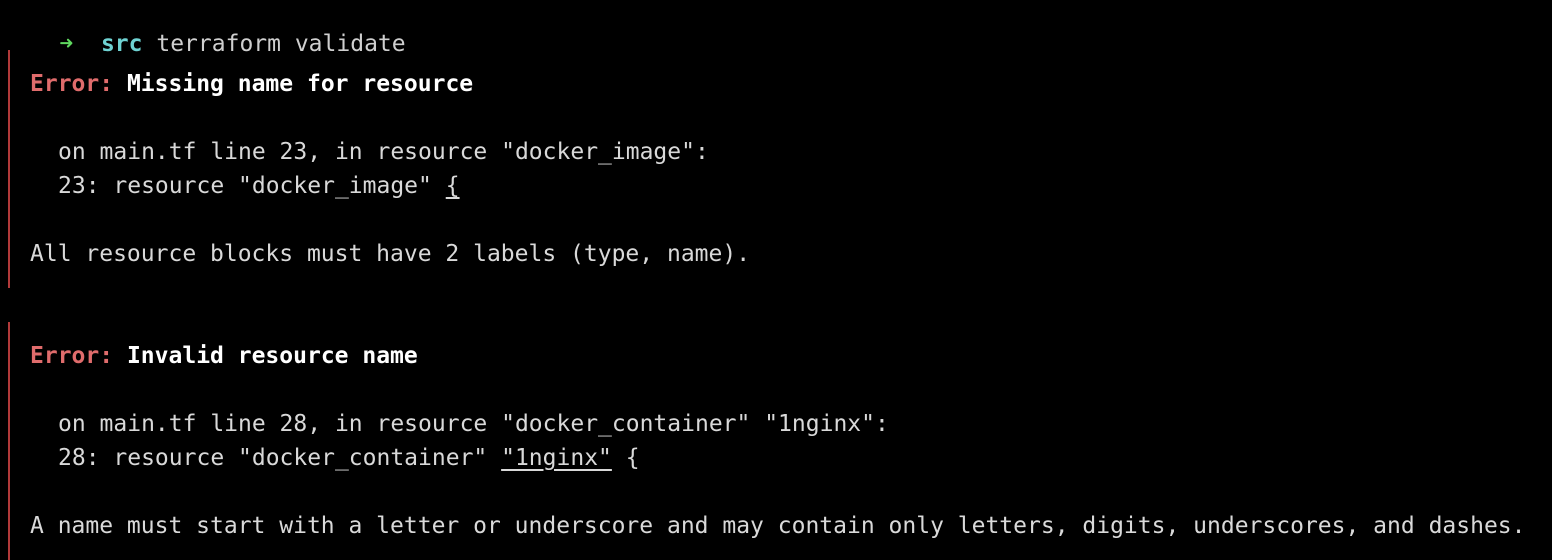 This screenshot has width=1552, height=560. I want to click on code-highlight: {, so click(452, 186).